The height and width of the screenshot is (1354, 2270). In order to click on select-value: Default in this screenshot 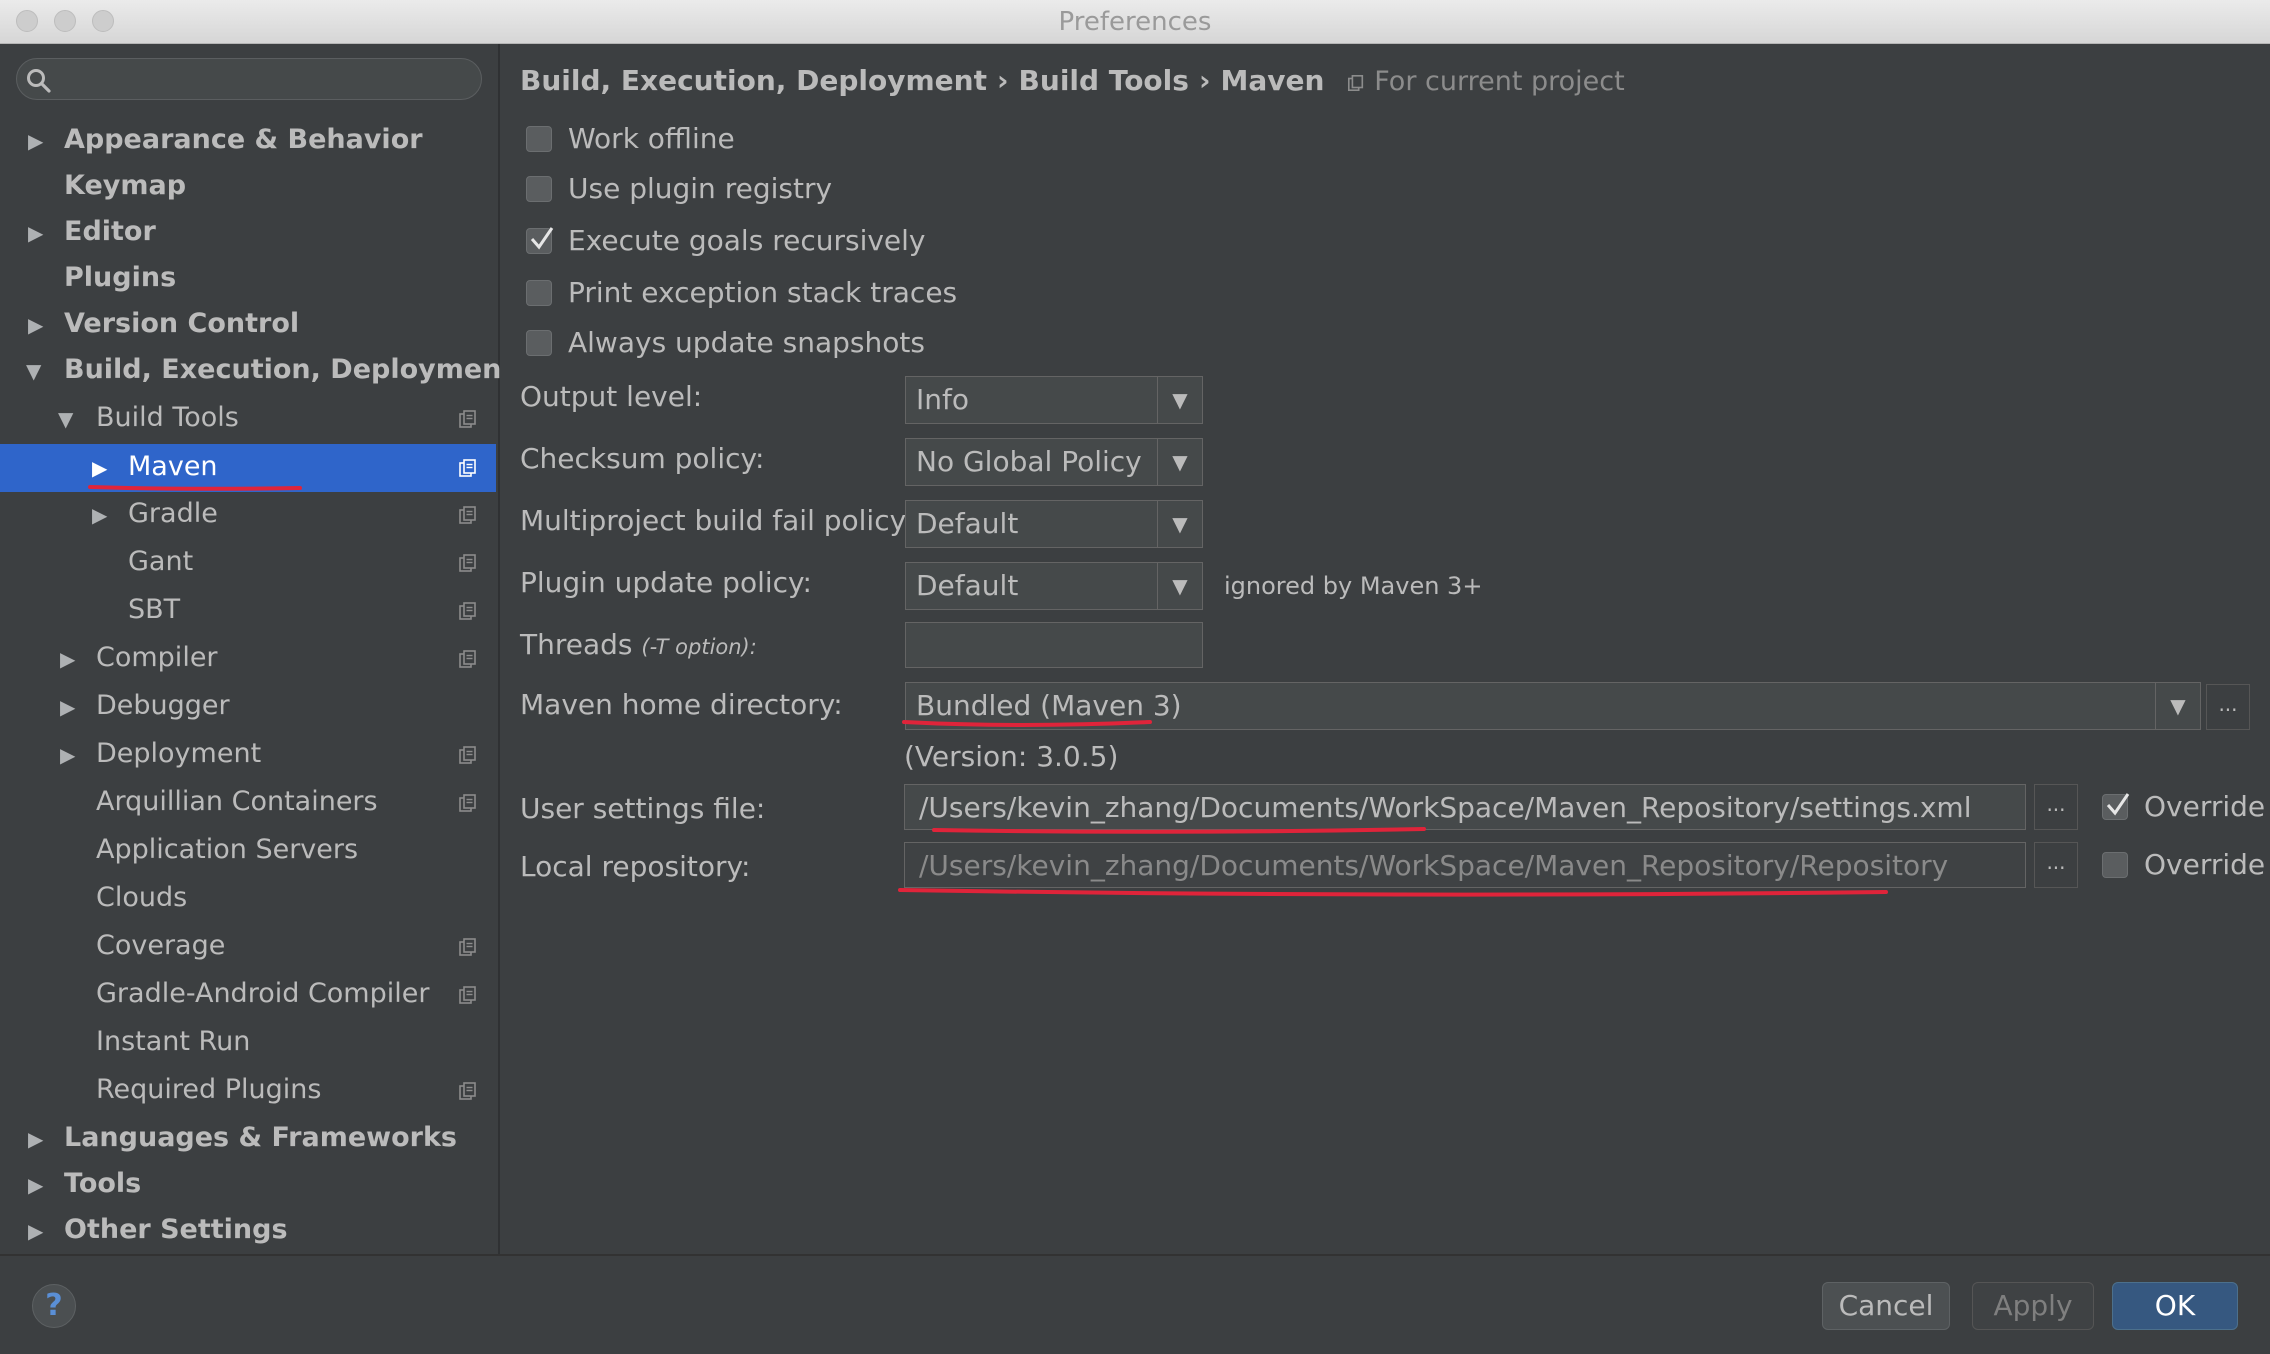, I will do `click(967, 523)`.